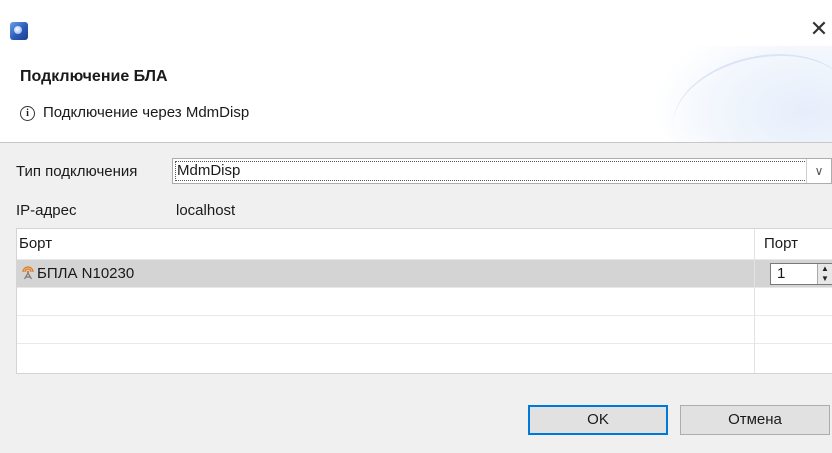  What do you see at coordinates (598, 420) in the screenshot?
I see `ok-button: OK` at bounding box center [598, 420].